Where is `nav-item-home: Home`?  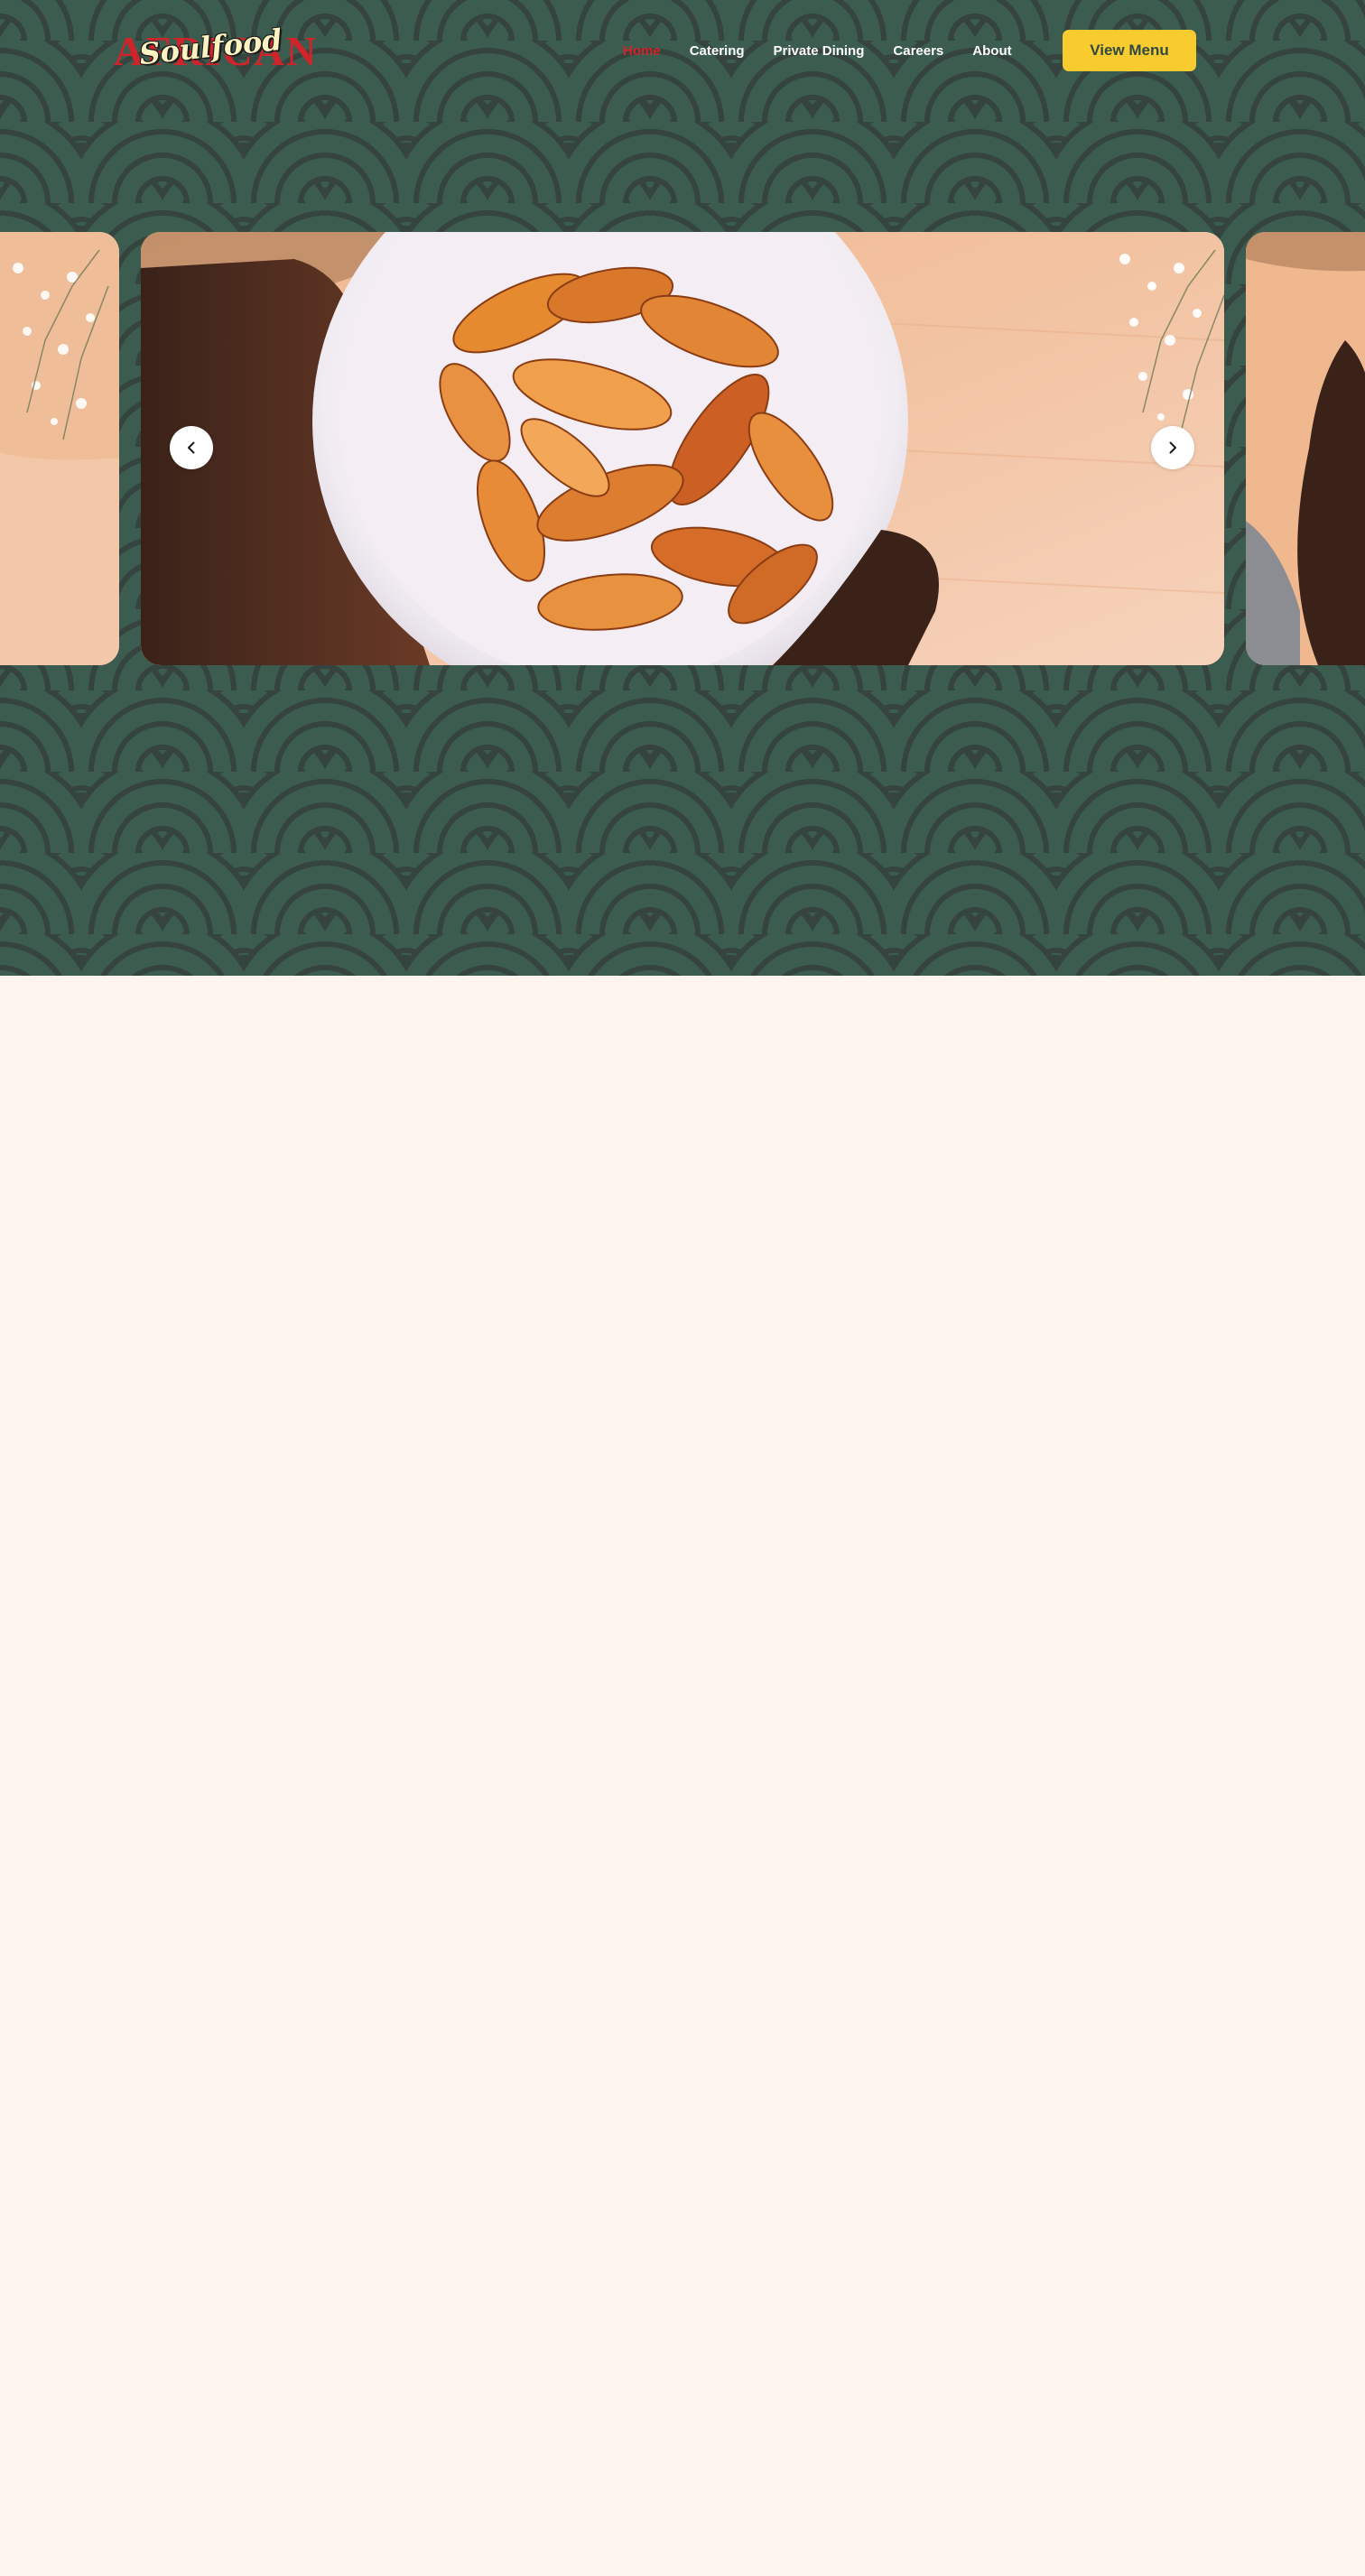 nav-item-home: Home is located at coordinates (642, 51).